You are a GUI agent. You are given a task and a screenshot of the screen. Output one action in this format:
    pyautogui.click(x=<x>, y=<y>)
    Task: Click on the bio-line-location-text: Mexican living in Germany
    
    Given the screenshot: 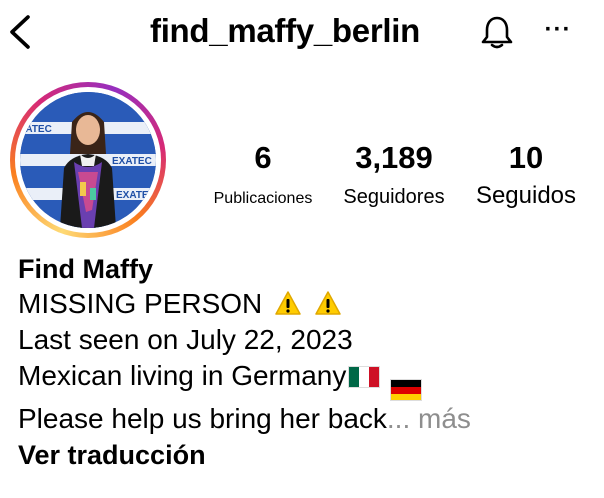 What is the action you would take?
    pyautogui.click(x=182, y=375)
    